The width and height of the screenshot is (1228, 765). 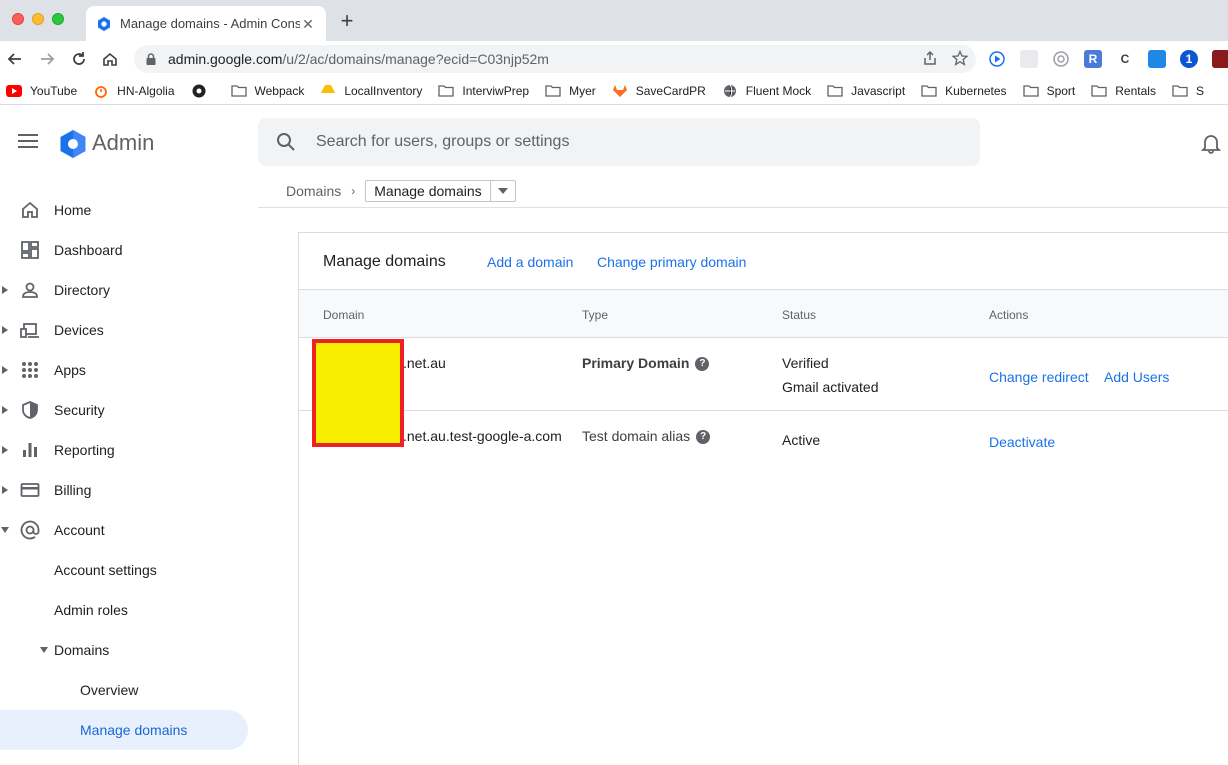 I want to click on window-close-button, so click(x=18, y=19).